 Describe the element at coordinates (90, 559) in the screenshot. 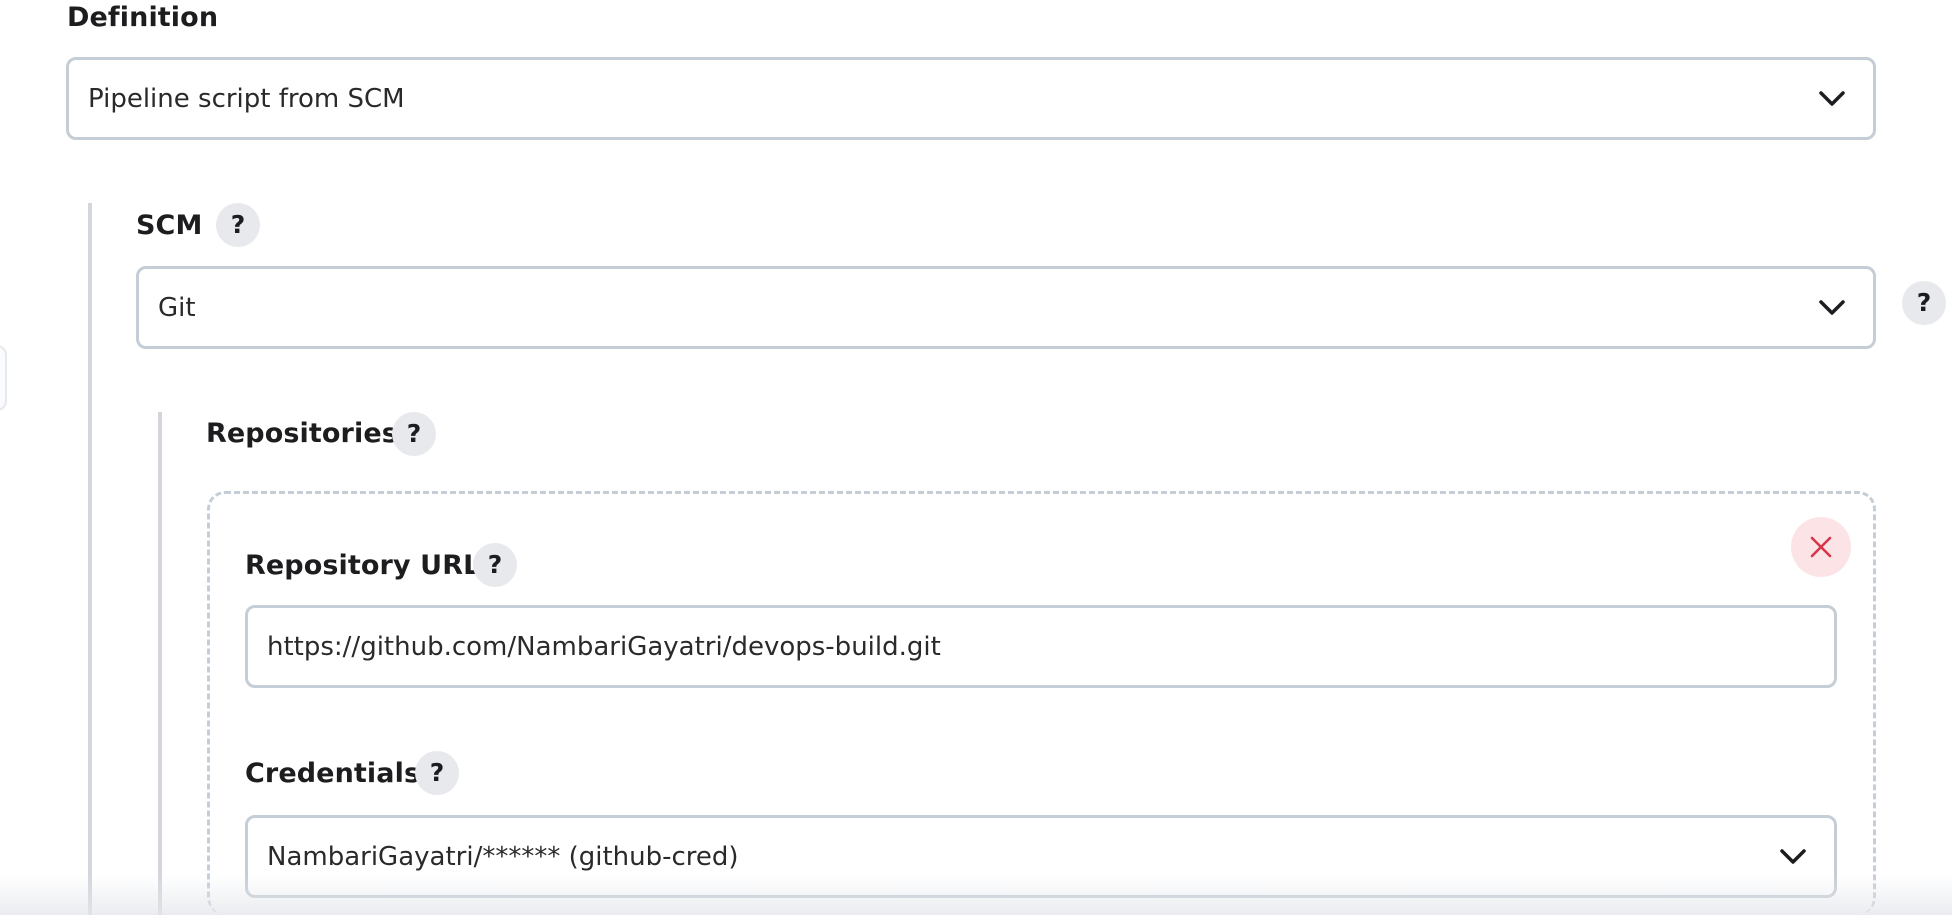

I see `scm-section-rail` at that location.